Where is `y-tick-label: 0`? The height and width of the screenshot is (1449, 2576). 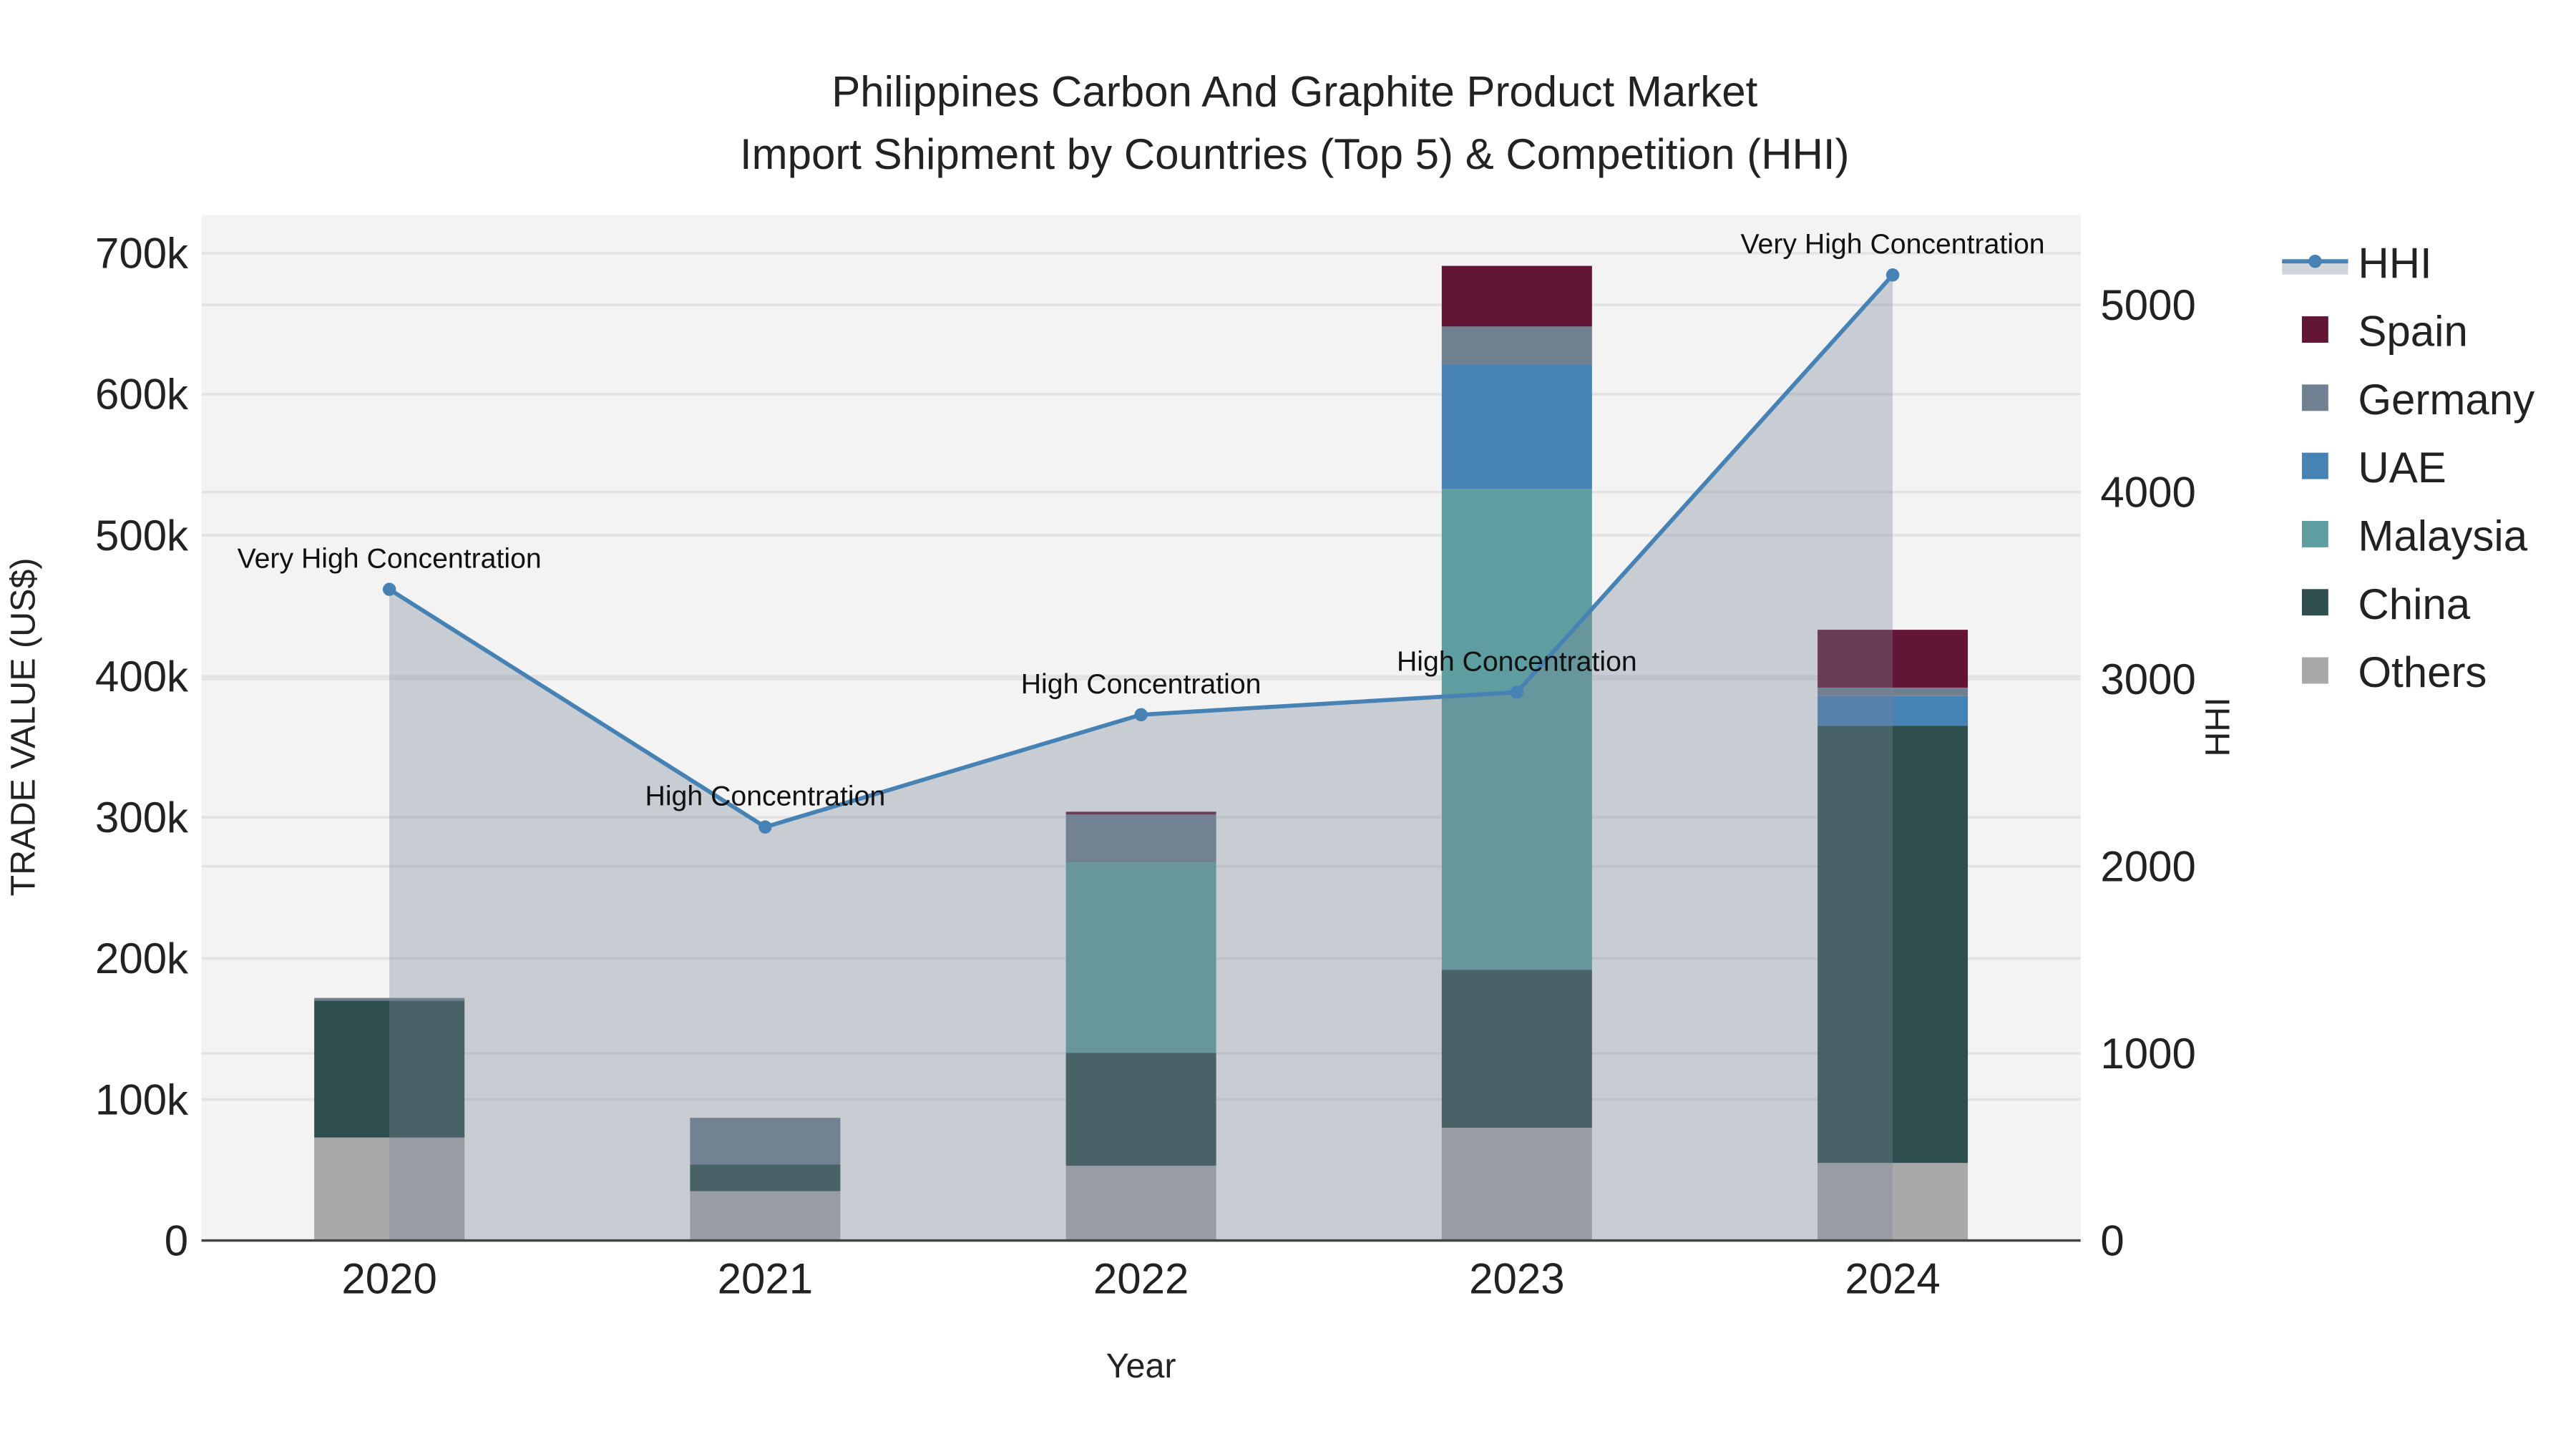 y-tick-label: 0 is located at coordinates (176, 1240).